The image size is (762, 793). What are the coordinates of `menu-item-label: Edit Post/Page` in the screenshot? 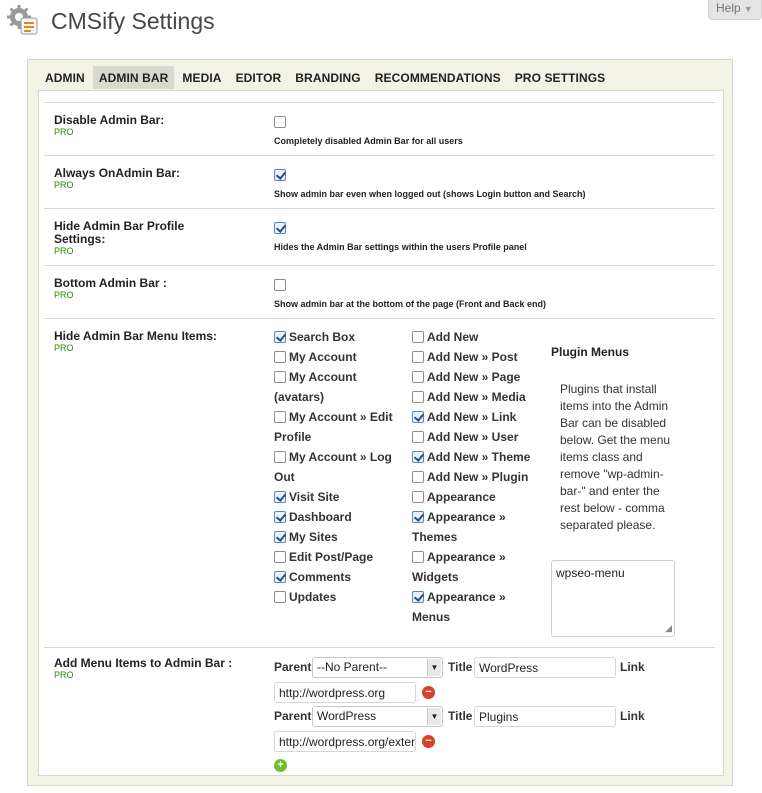 It's located at (331, 557).